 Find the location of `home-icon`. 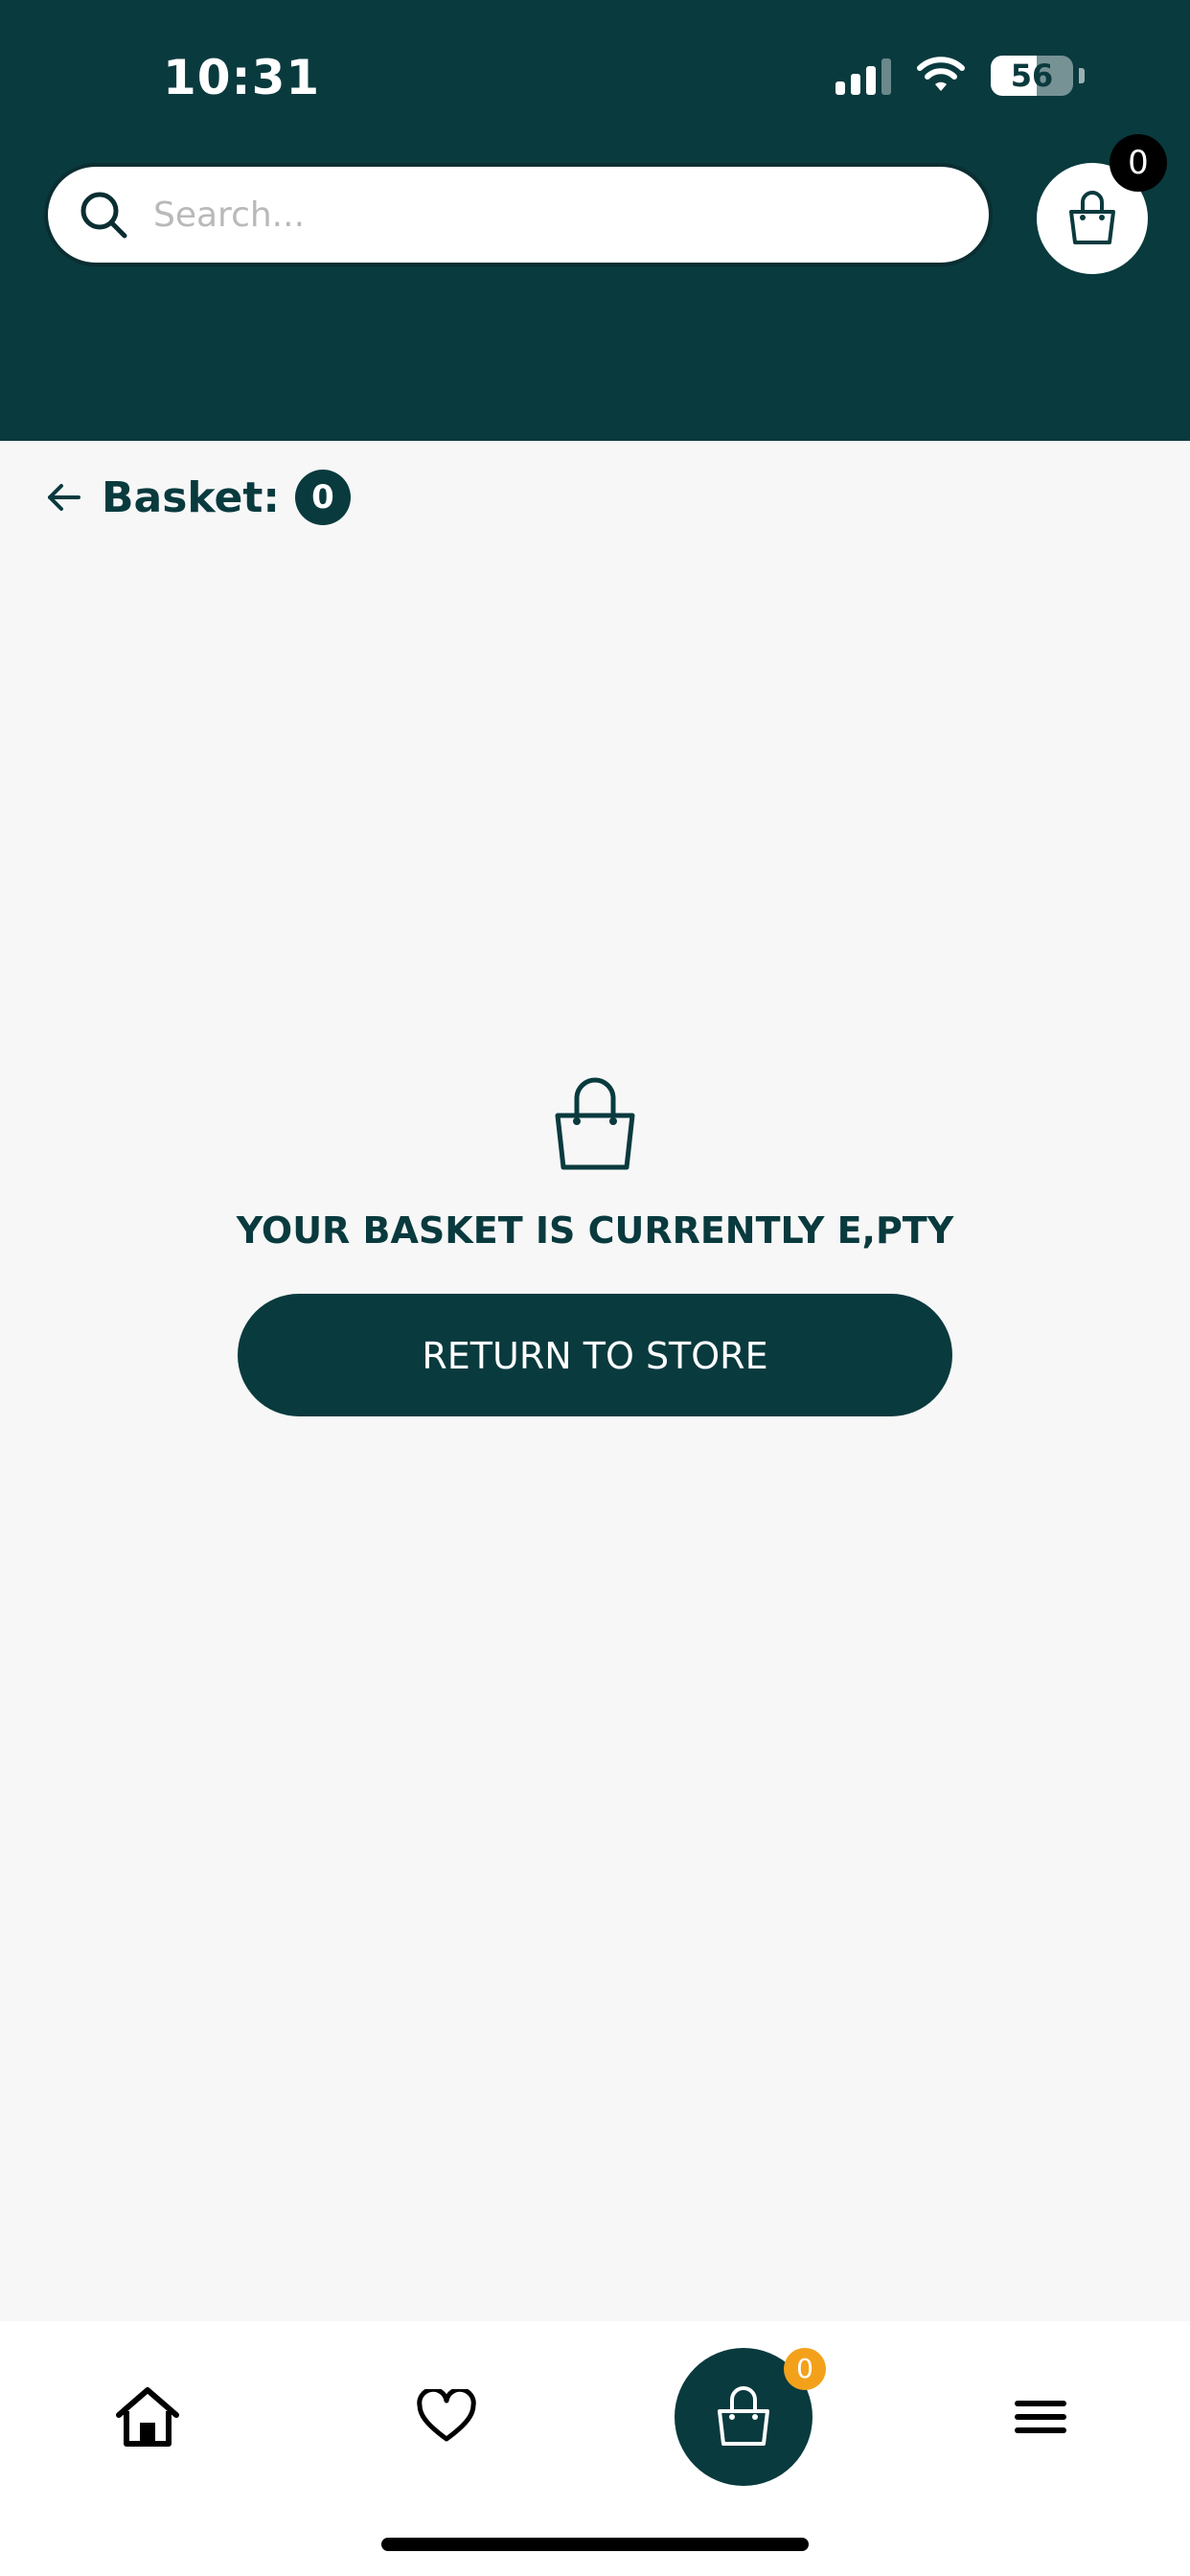

home-icon is located at coordinates (148, 2417).